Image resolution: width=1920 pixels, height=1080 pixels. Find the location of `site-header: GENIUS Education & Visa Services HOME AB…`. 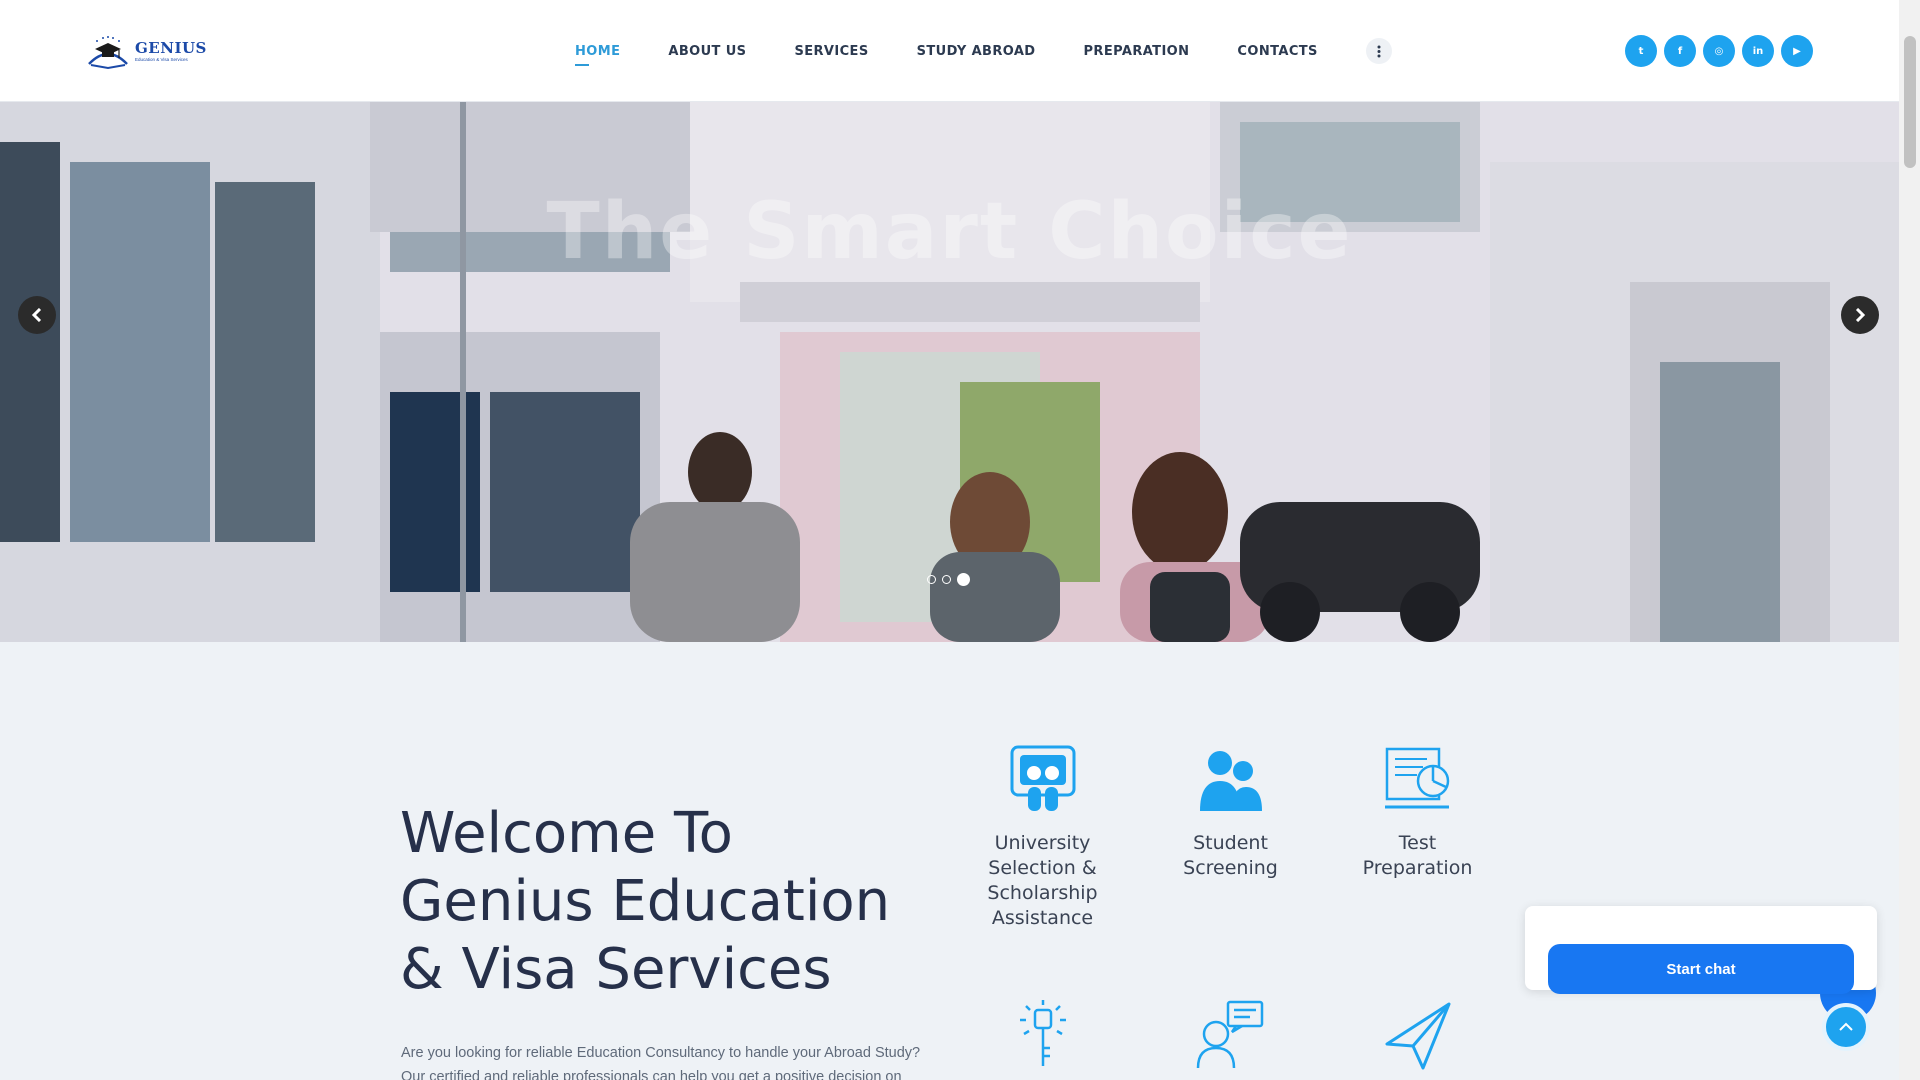

site-header: GENIUS Education & Visa Services HOME AB… is located at coordinates (949, 51).